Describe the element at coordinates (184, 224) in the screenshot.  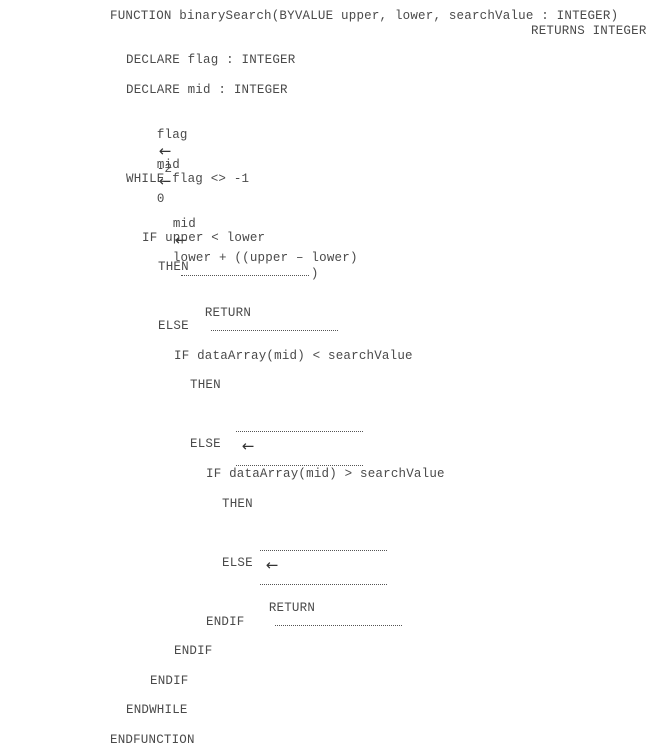
I see `mid-assign-variable: mid` at that location.